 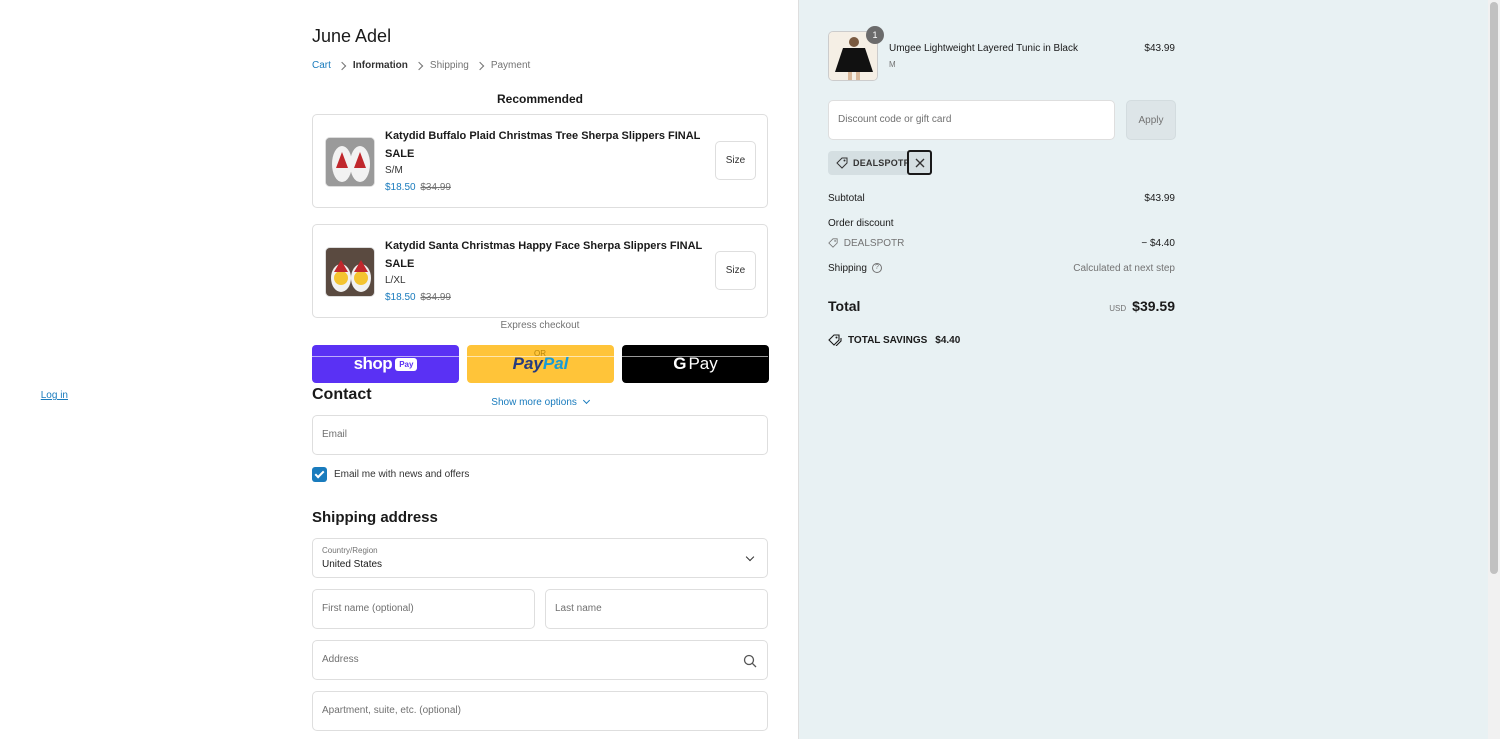 What do you see at coordinates (656, 609) in the screenshot?
I see `last-name-input: Last name` at bounding box center [656, 609].